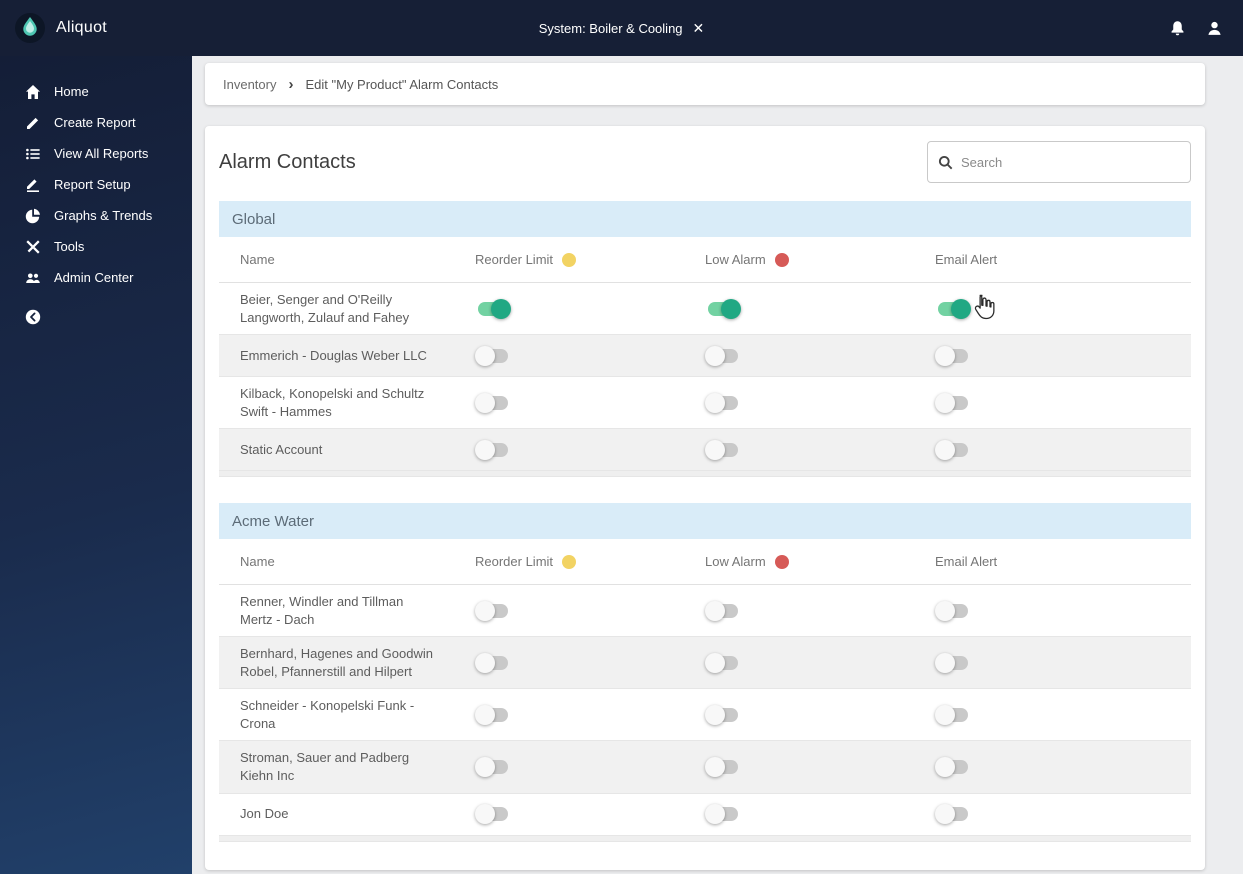 Image resolution: width=1243 pixels, height=874 pixels. What do you see at coordinates (33, 278) in the screenshot?
I see `users-icon` at bounding box center [33, 278].